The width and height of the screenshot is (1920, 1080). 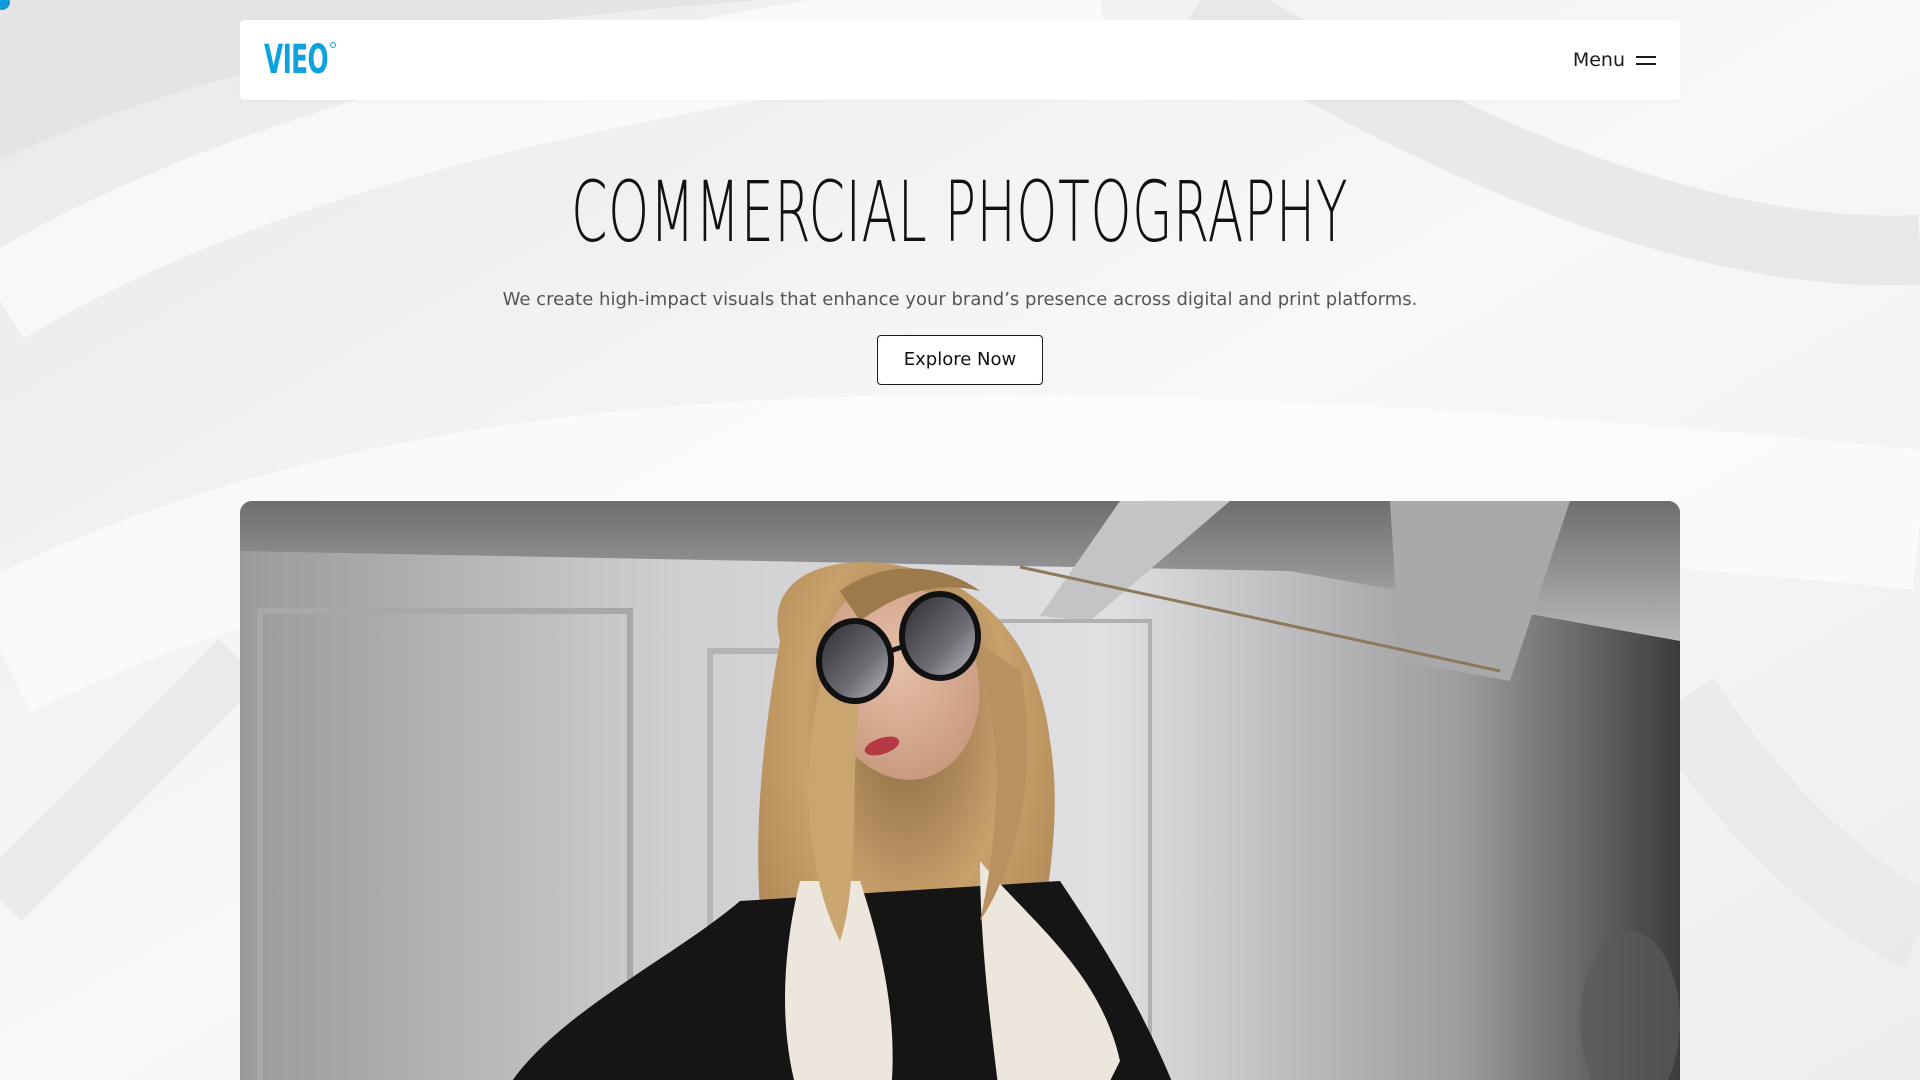 What do you see at coordinates (1646, 60) in the screenshot?
I see `hamburger-icon` at bounding box center [1646, 60].